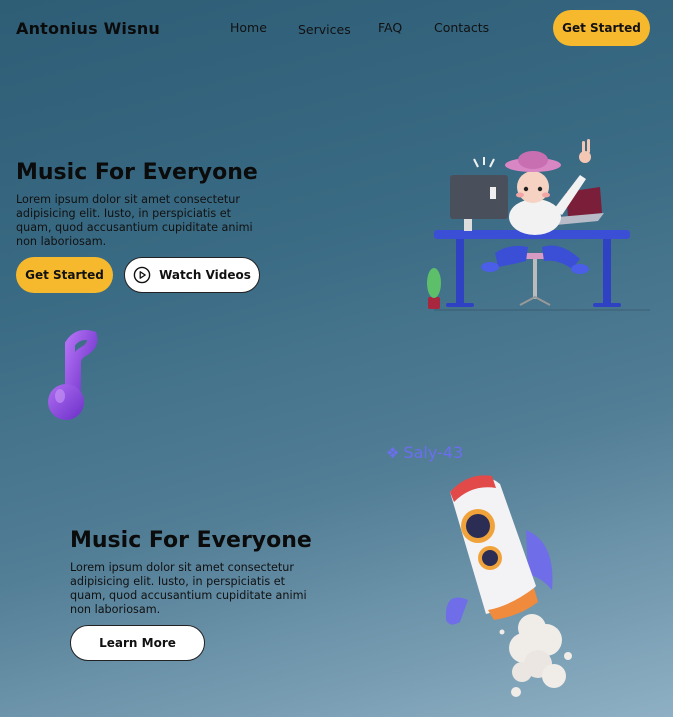 Image resolution: width=673 pixels, height=717 pixels. I want to click on watch-videos-button: Watch Videos, so click(192, 275).